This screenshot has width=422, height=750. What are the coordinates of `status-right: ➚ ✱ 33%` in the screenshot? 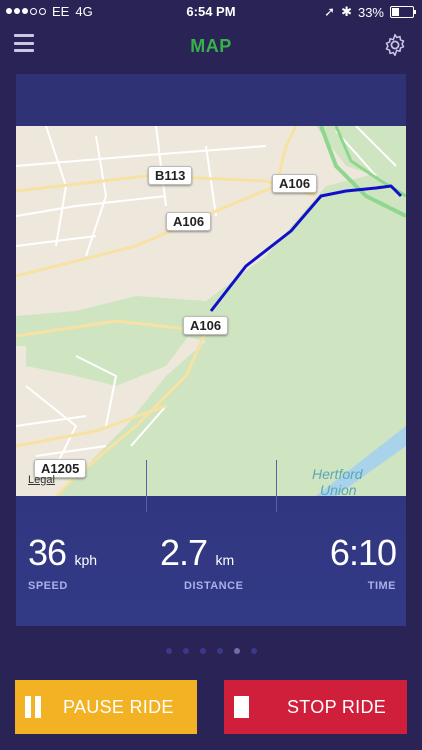 It's located at (370, 12).